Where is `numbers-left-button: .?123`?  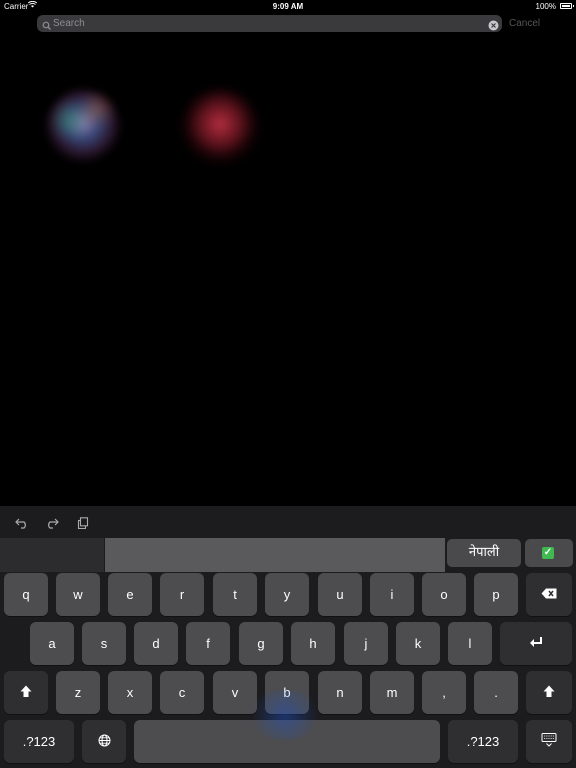
numbers-left-button: .?123 is located at coordinates (39, 741).